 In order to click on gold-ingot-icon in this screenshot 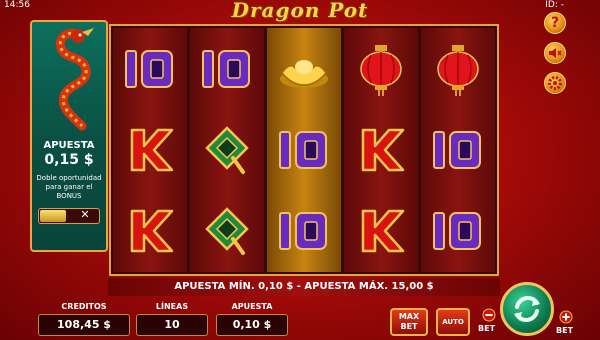, I will do `click(304, 69)`.